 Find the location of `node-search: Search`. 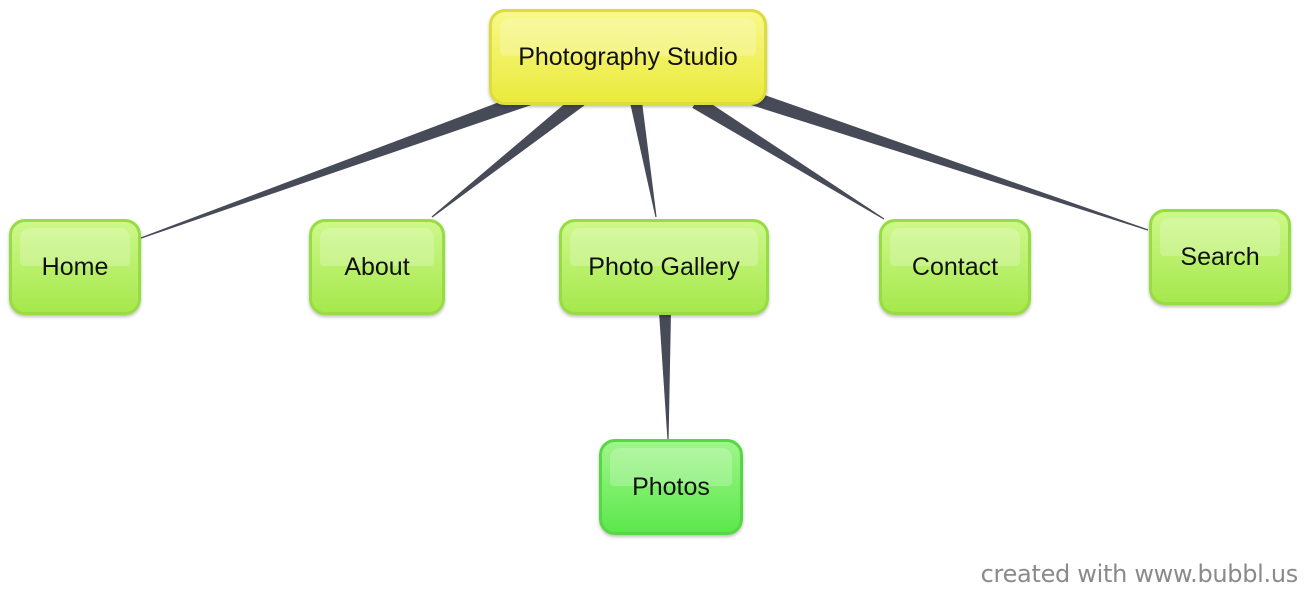

node-search: Search is located at coordinates (1220, 257).